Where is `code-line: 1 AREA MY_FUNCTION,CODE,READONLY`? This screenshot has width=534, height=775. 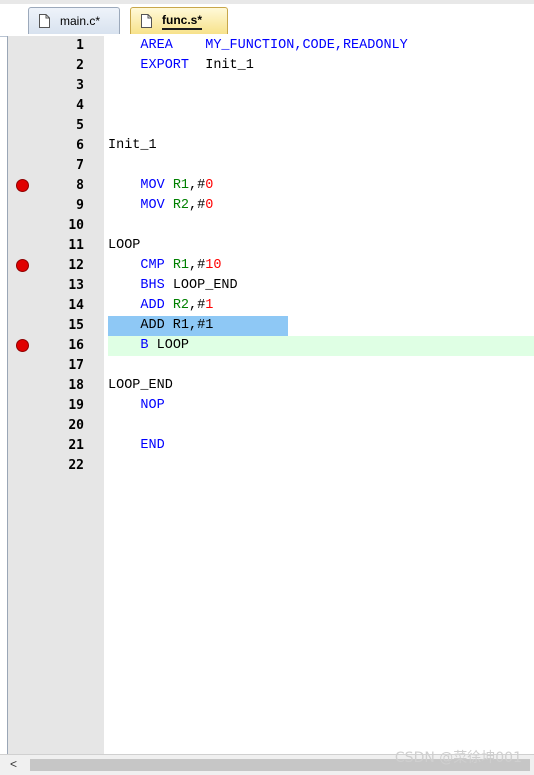
code-line: 1 AREA MY_FUNCTION,CODE,READONLY is located at coordinates (271, 46).